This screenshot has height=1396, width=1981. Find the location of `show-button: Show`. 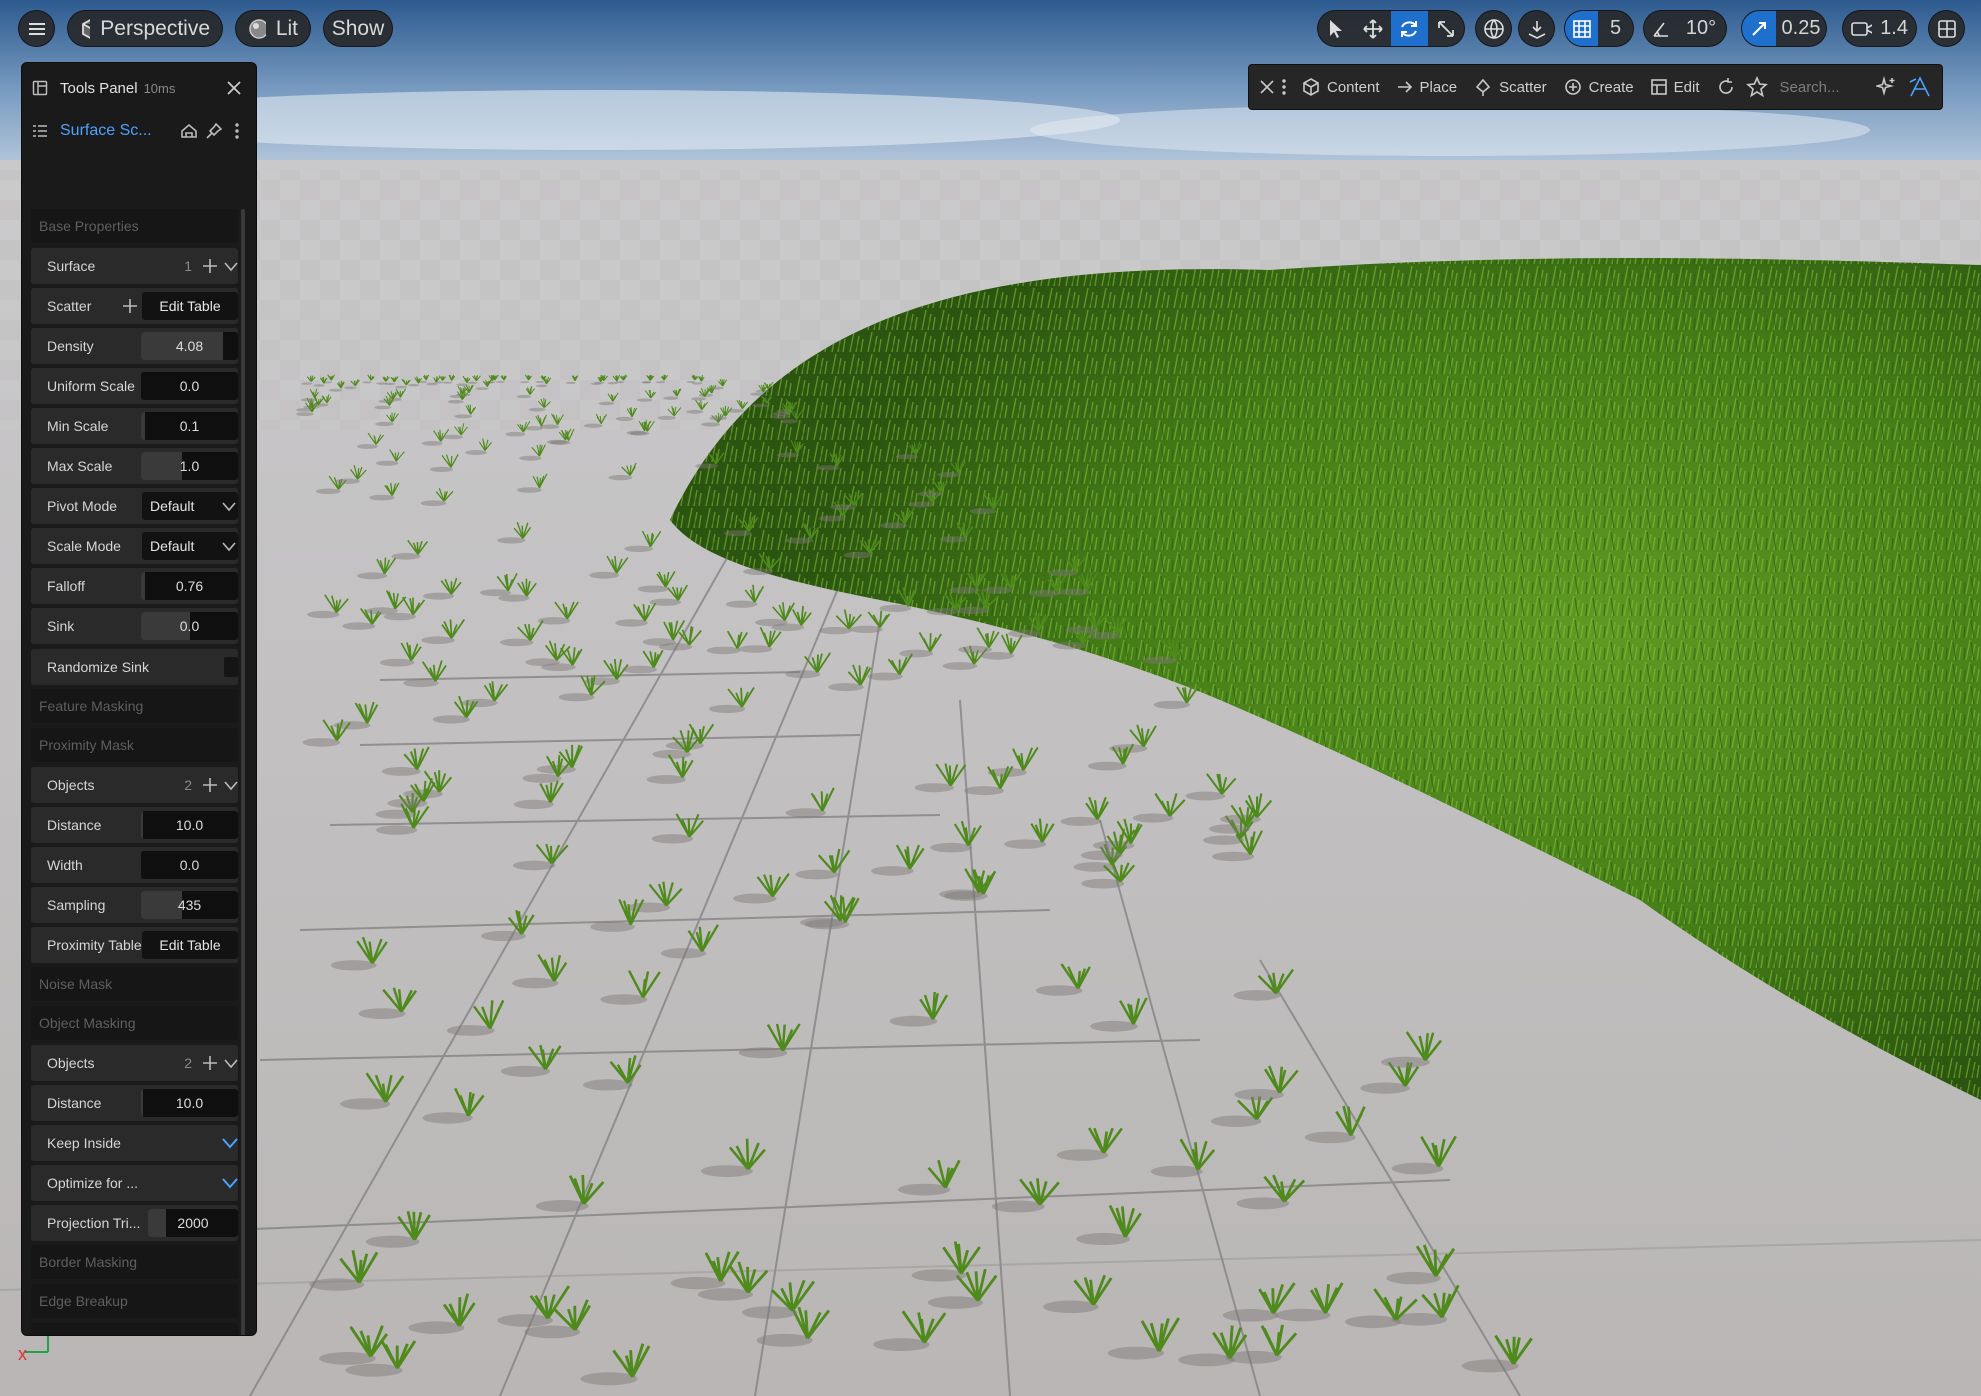

show-button: Show is located at coordinates (358, 28).